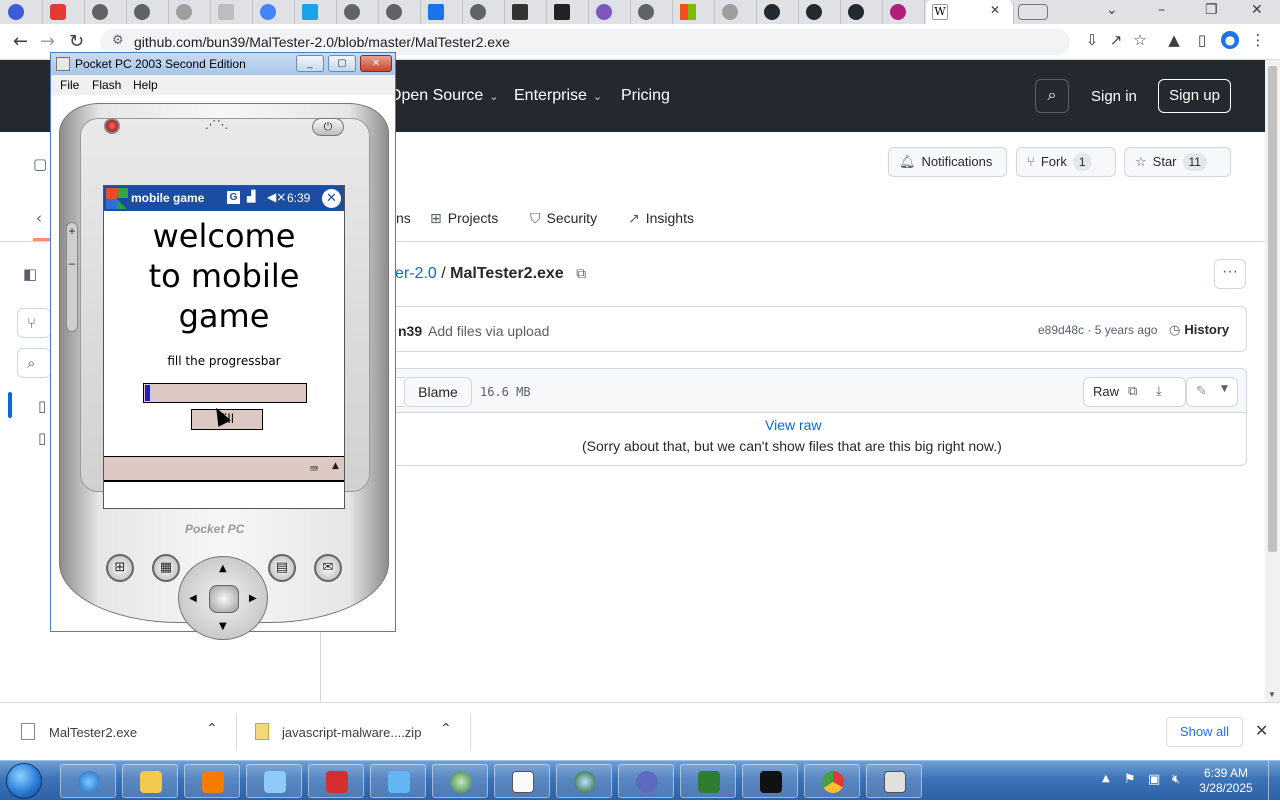 The image size is (1280, 801). I want to click on menu-help: Help, so click(145, 85).